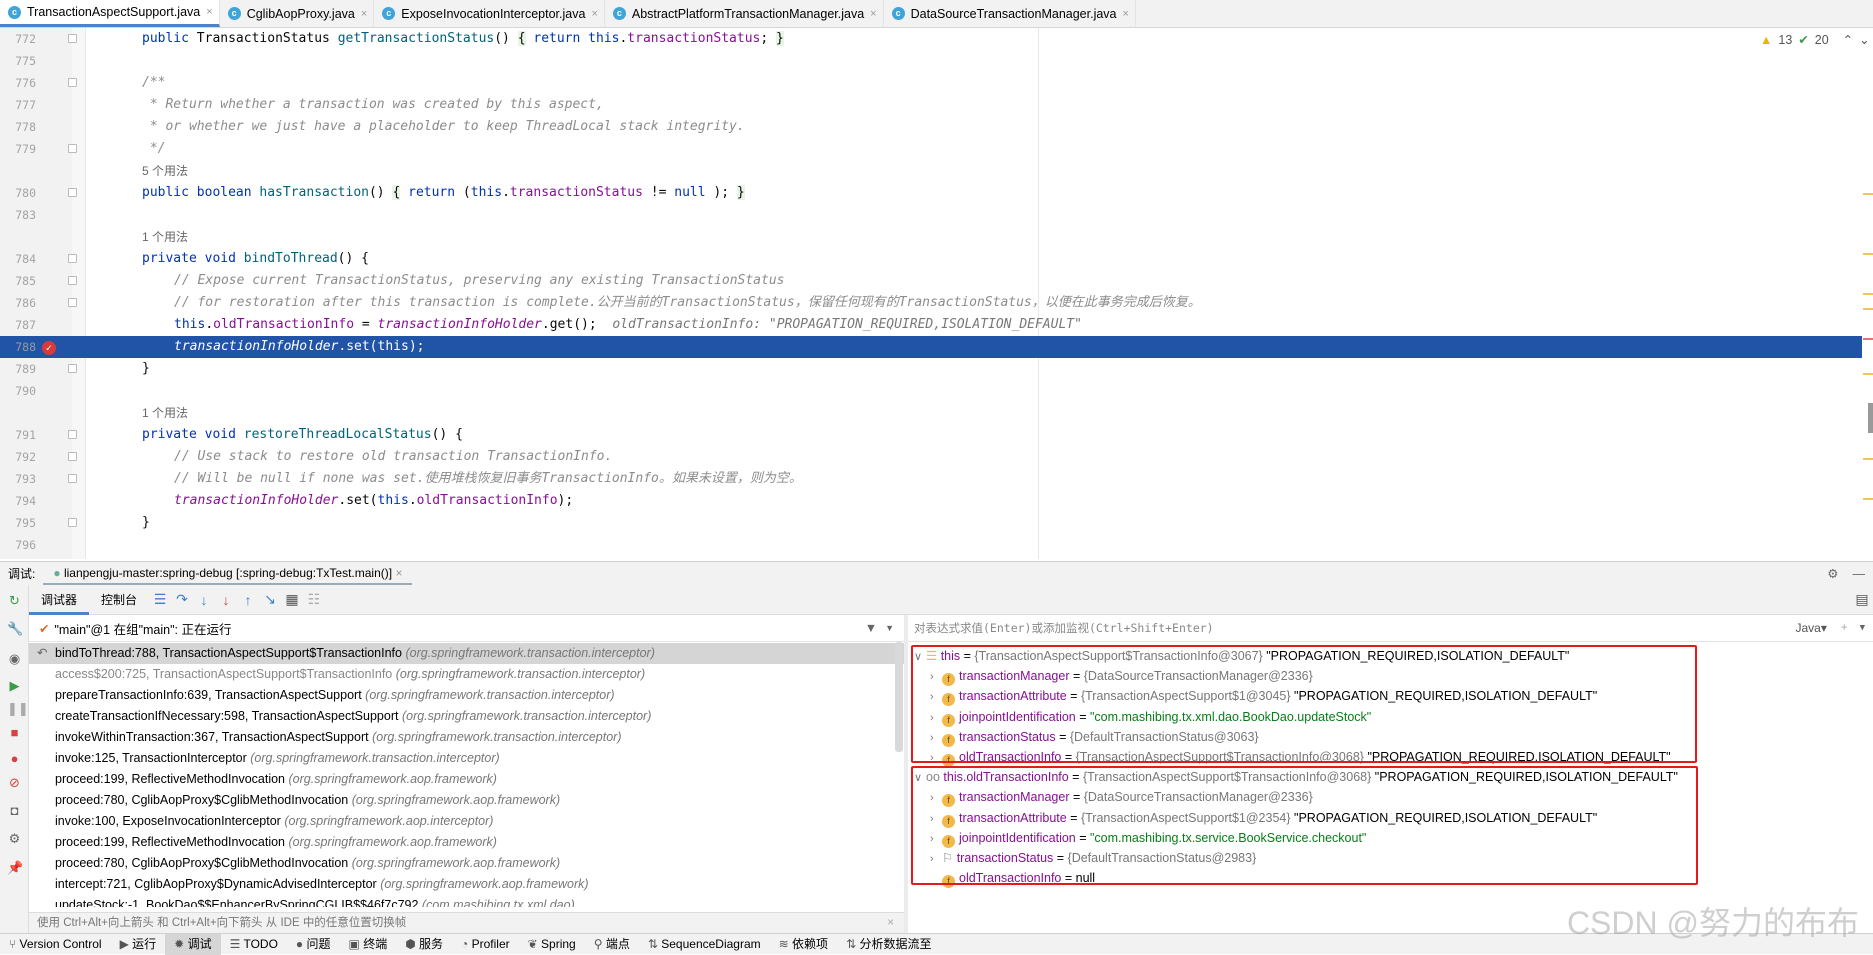 This screenshot has width=1873, height=955. Describe the element at coordinates (165, 171) in the screenshot. I see `usage-count-link: 5 个用法` at that location.